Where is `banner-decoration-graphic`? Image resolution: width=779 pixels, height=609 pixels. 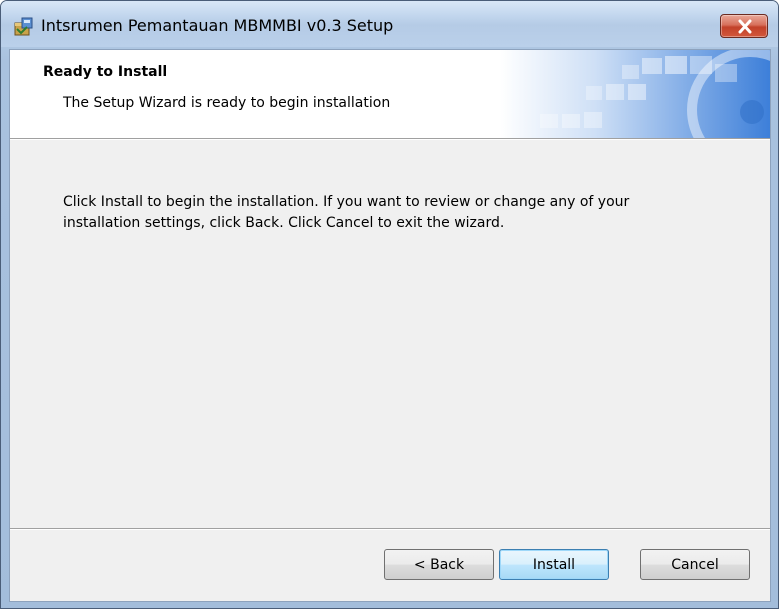
banner-decoration-graphic is located at coordinates (635, 94).